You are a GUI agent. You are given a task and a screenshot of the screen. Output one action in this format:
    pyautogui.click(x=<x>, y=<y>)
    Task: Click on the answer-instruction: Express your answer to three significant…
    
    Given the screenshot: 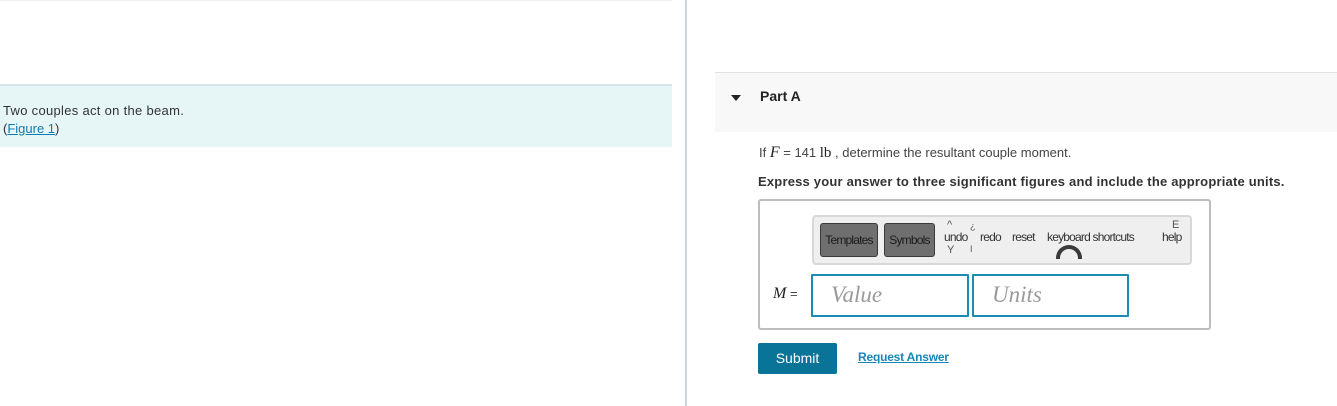 What is the action you would take?
    pyautogui.click(x=1021, y=181)
    